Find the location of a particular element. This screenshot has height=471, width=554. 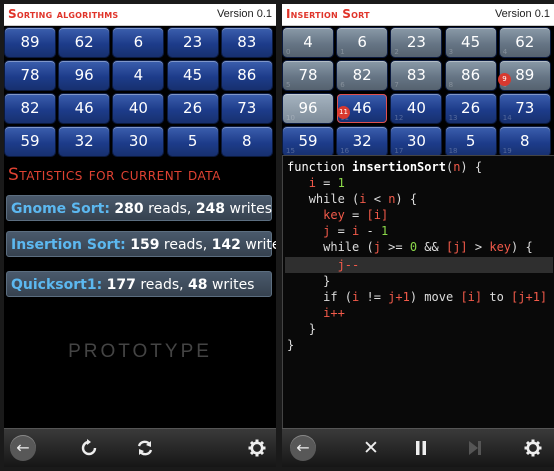

grid-cell-index: 8 is located at coordinates (451, 85).